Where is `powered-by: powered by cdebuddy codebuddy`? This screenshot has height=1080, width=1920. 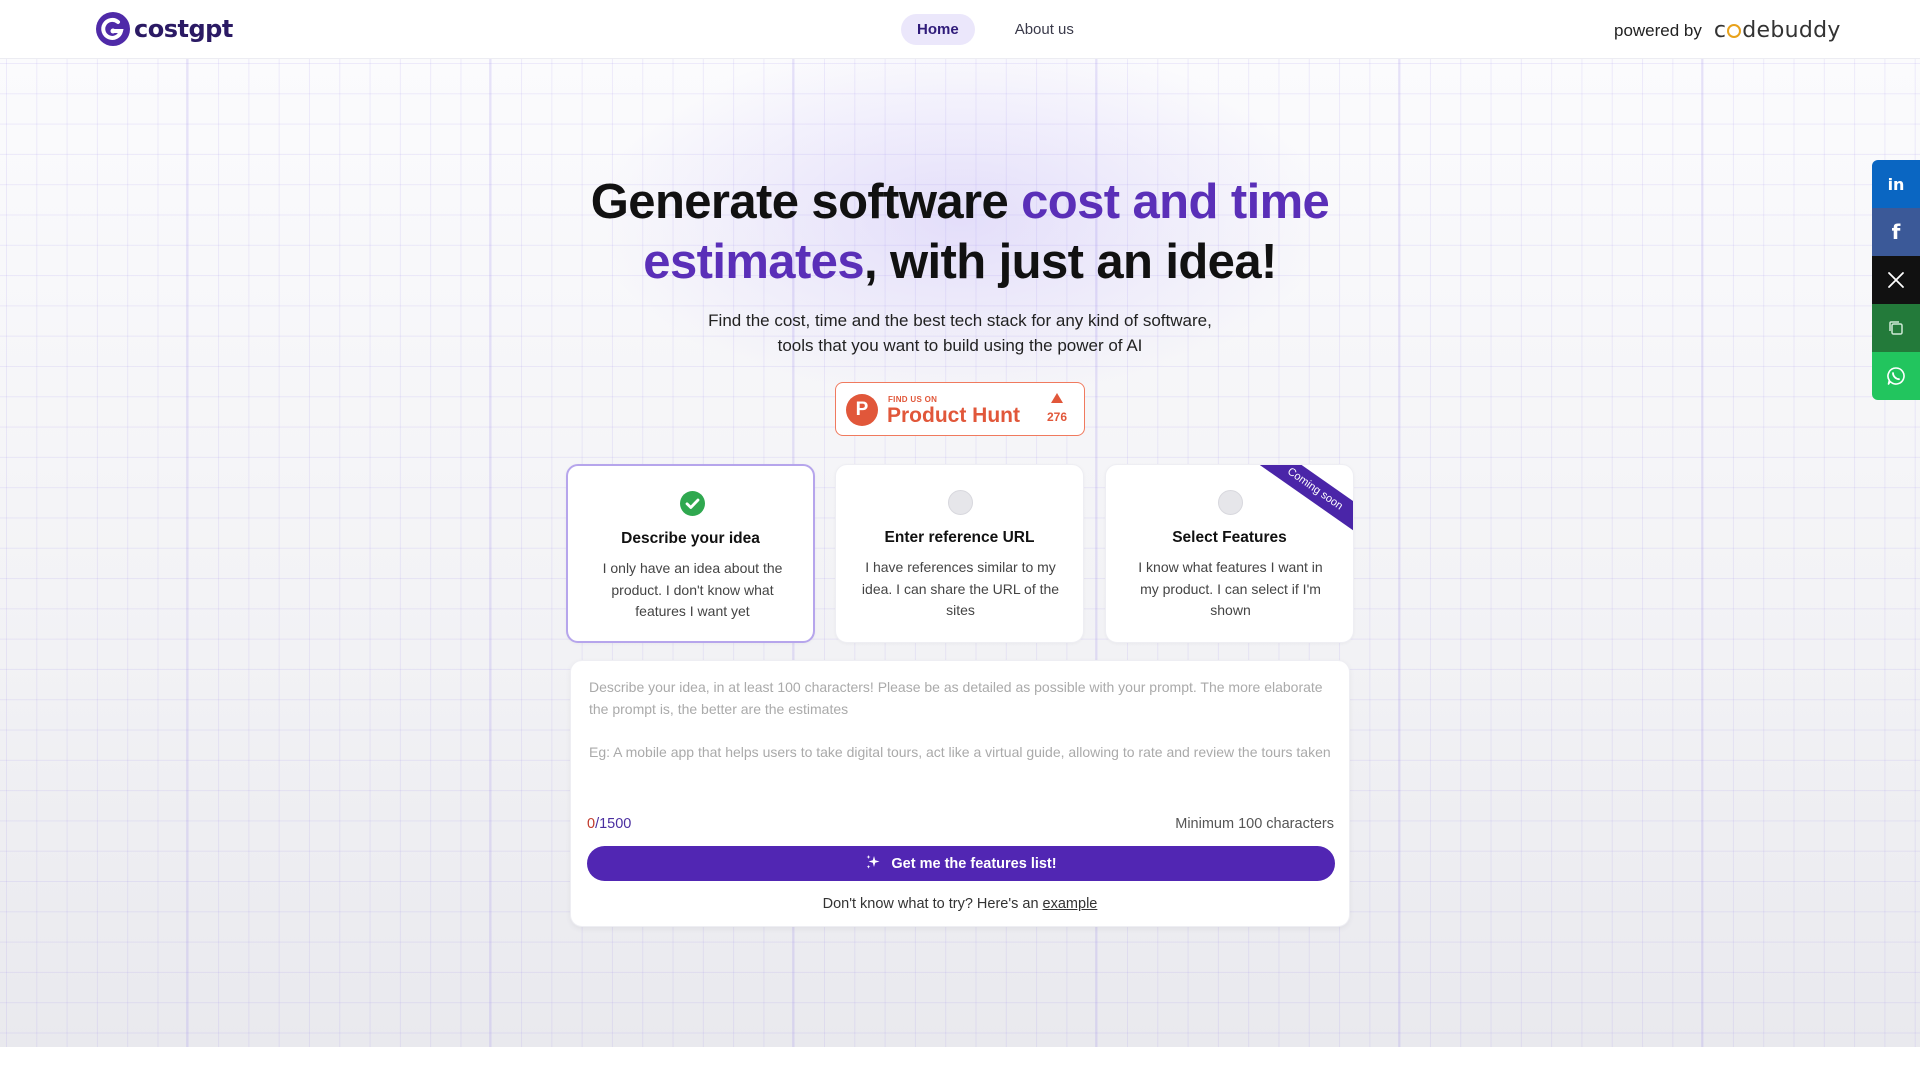
powered-by: powered by cdebuddy codebuddy is located at coordinates (1727, 30).